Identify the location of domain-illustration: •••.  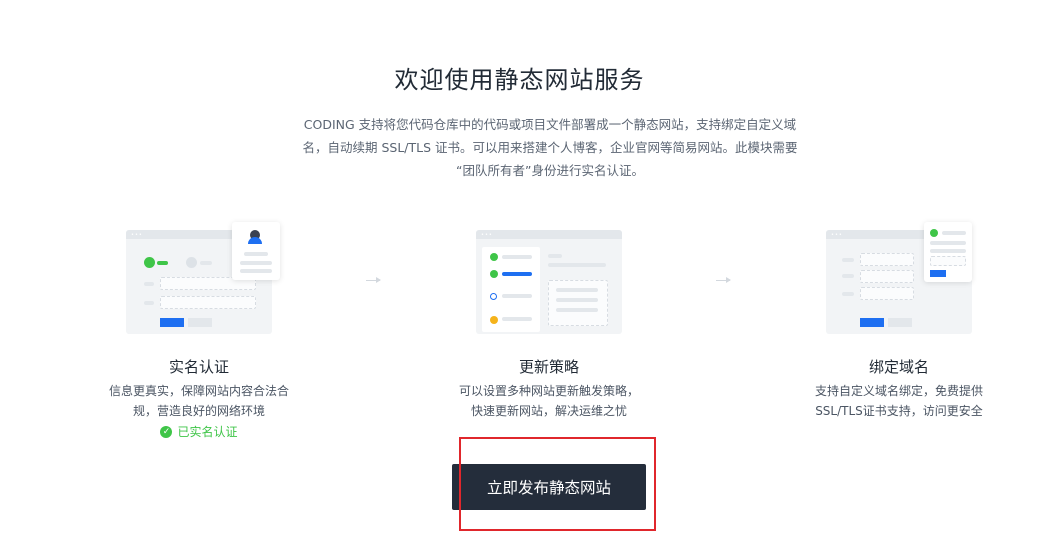
(900, 278).